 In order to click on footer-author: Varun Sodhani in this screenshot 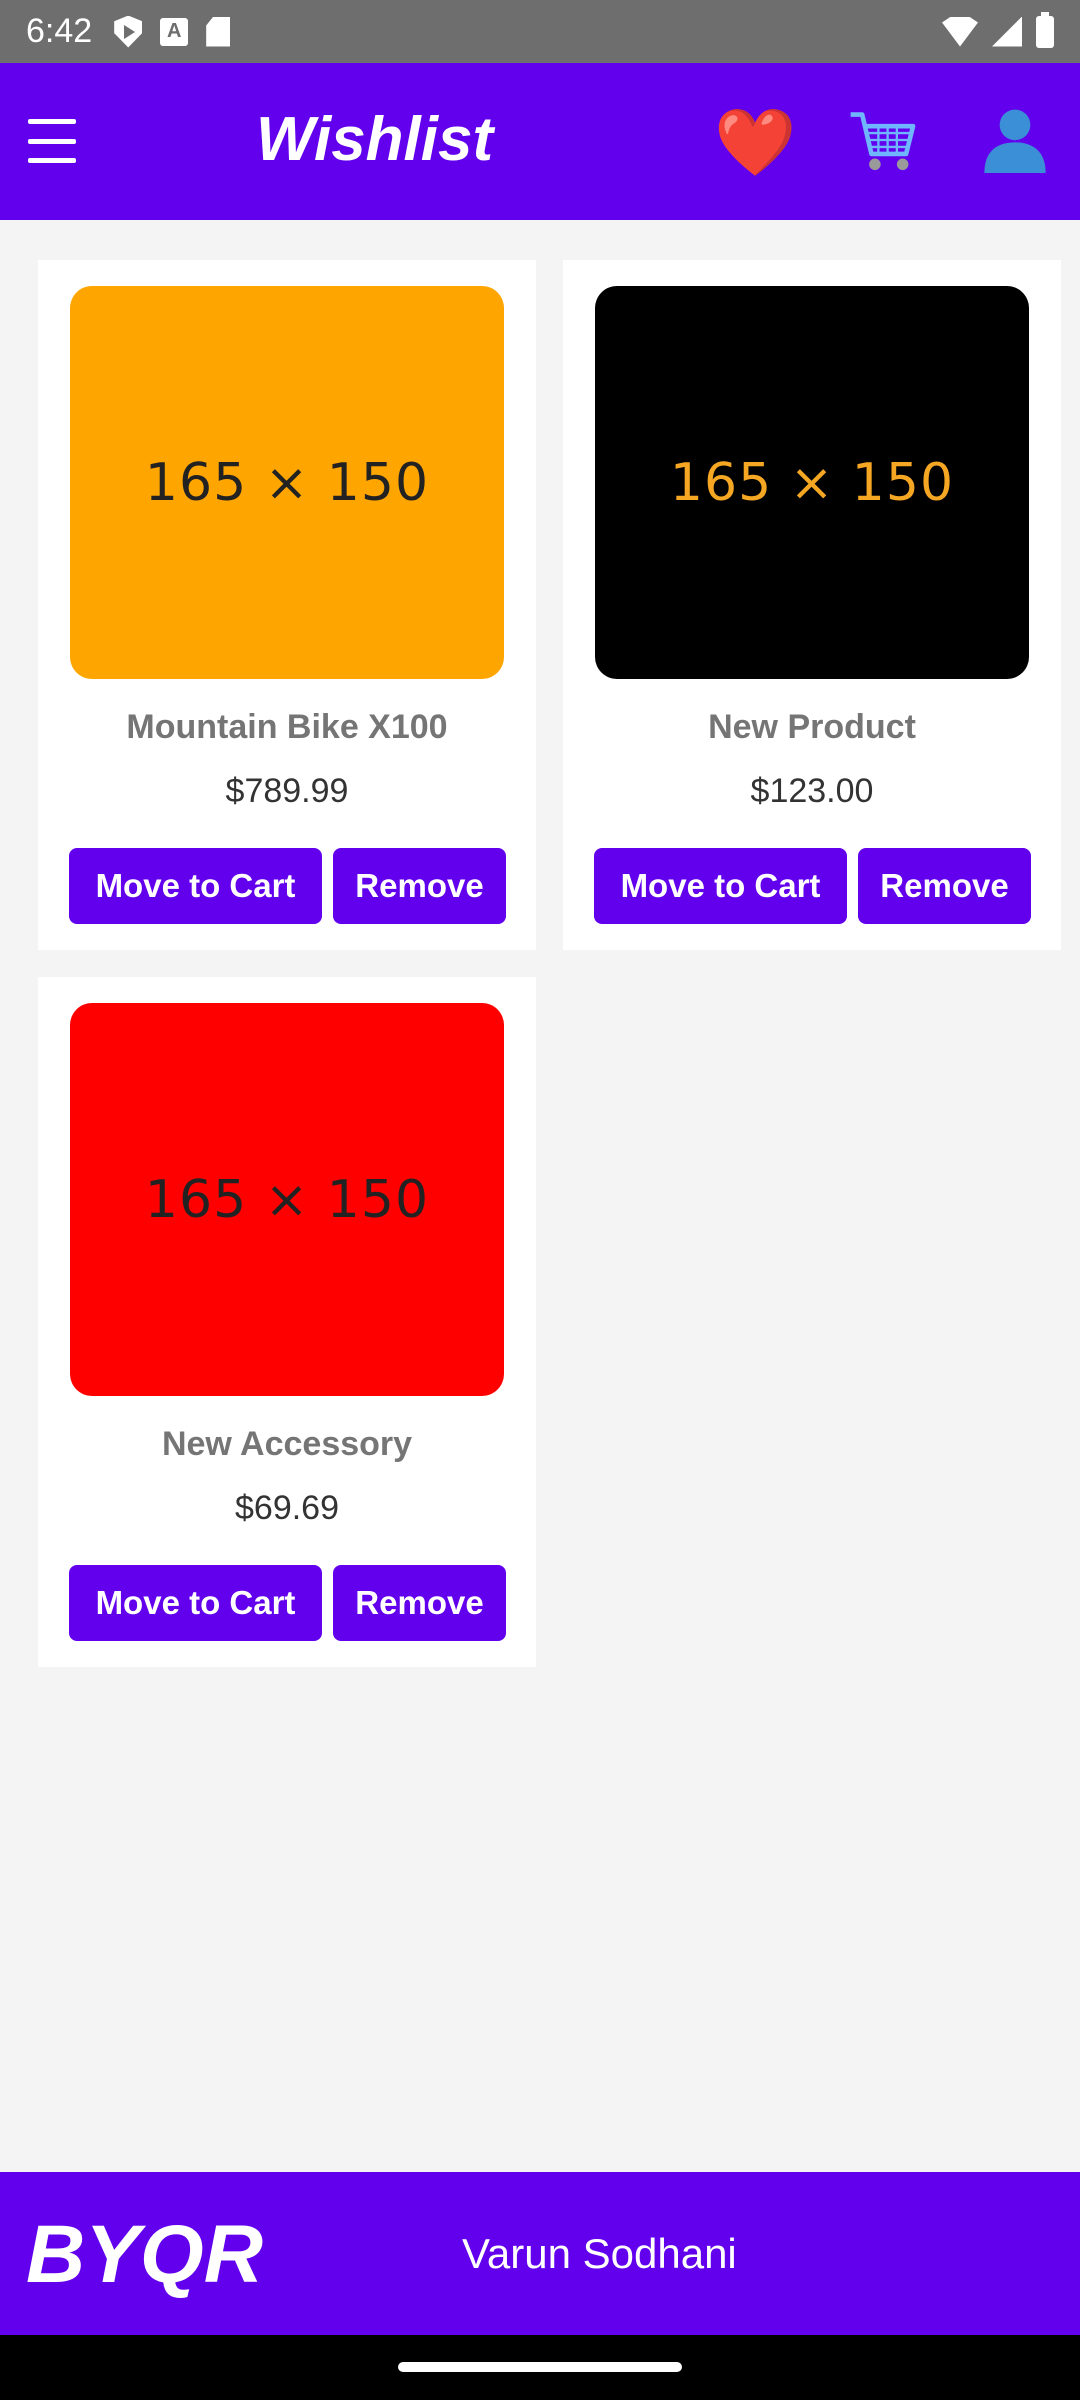, I will do `click(599, 2253)`.